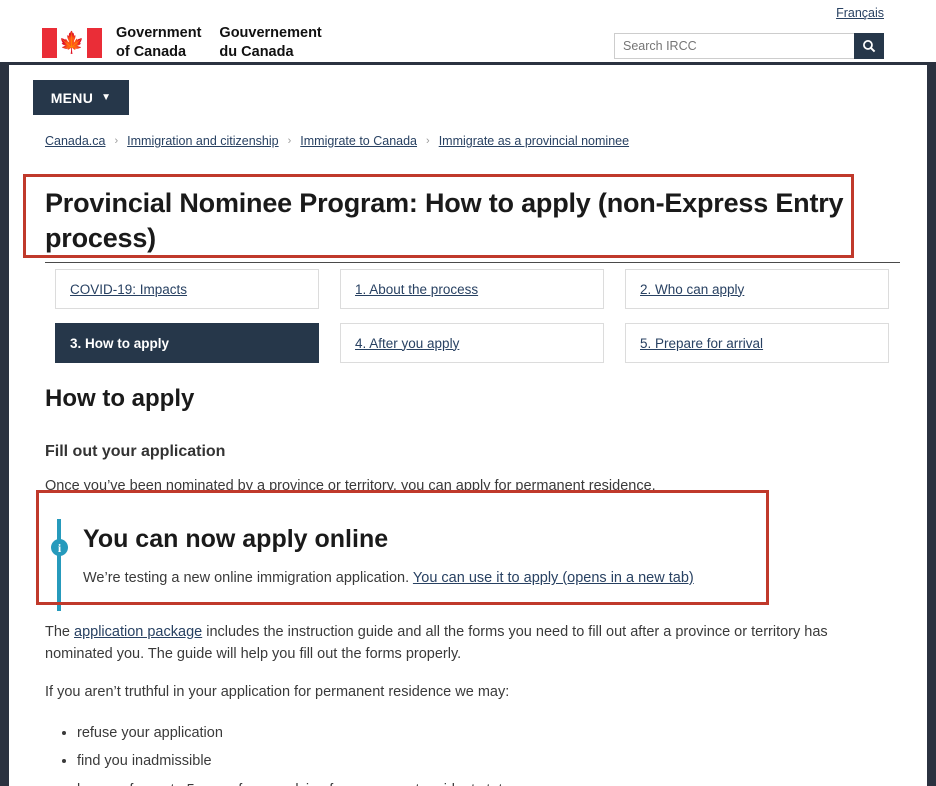 Image resolution: width=936 pixels, height=786 pixels. What do you see at coordinates (692, 289) in the screenshot?
I see `tab-label: 2. Who can apply` at bounding box center [692, 289].